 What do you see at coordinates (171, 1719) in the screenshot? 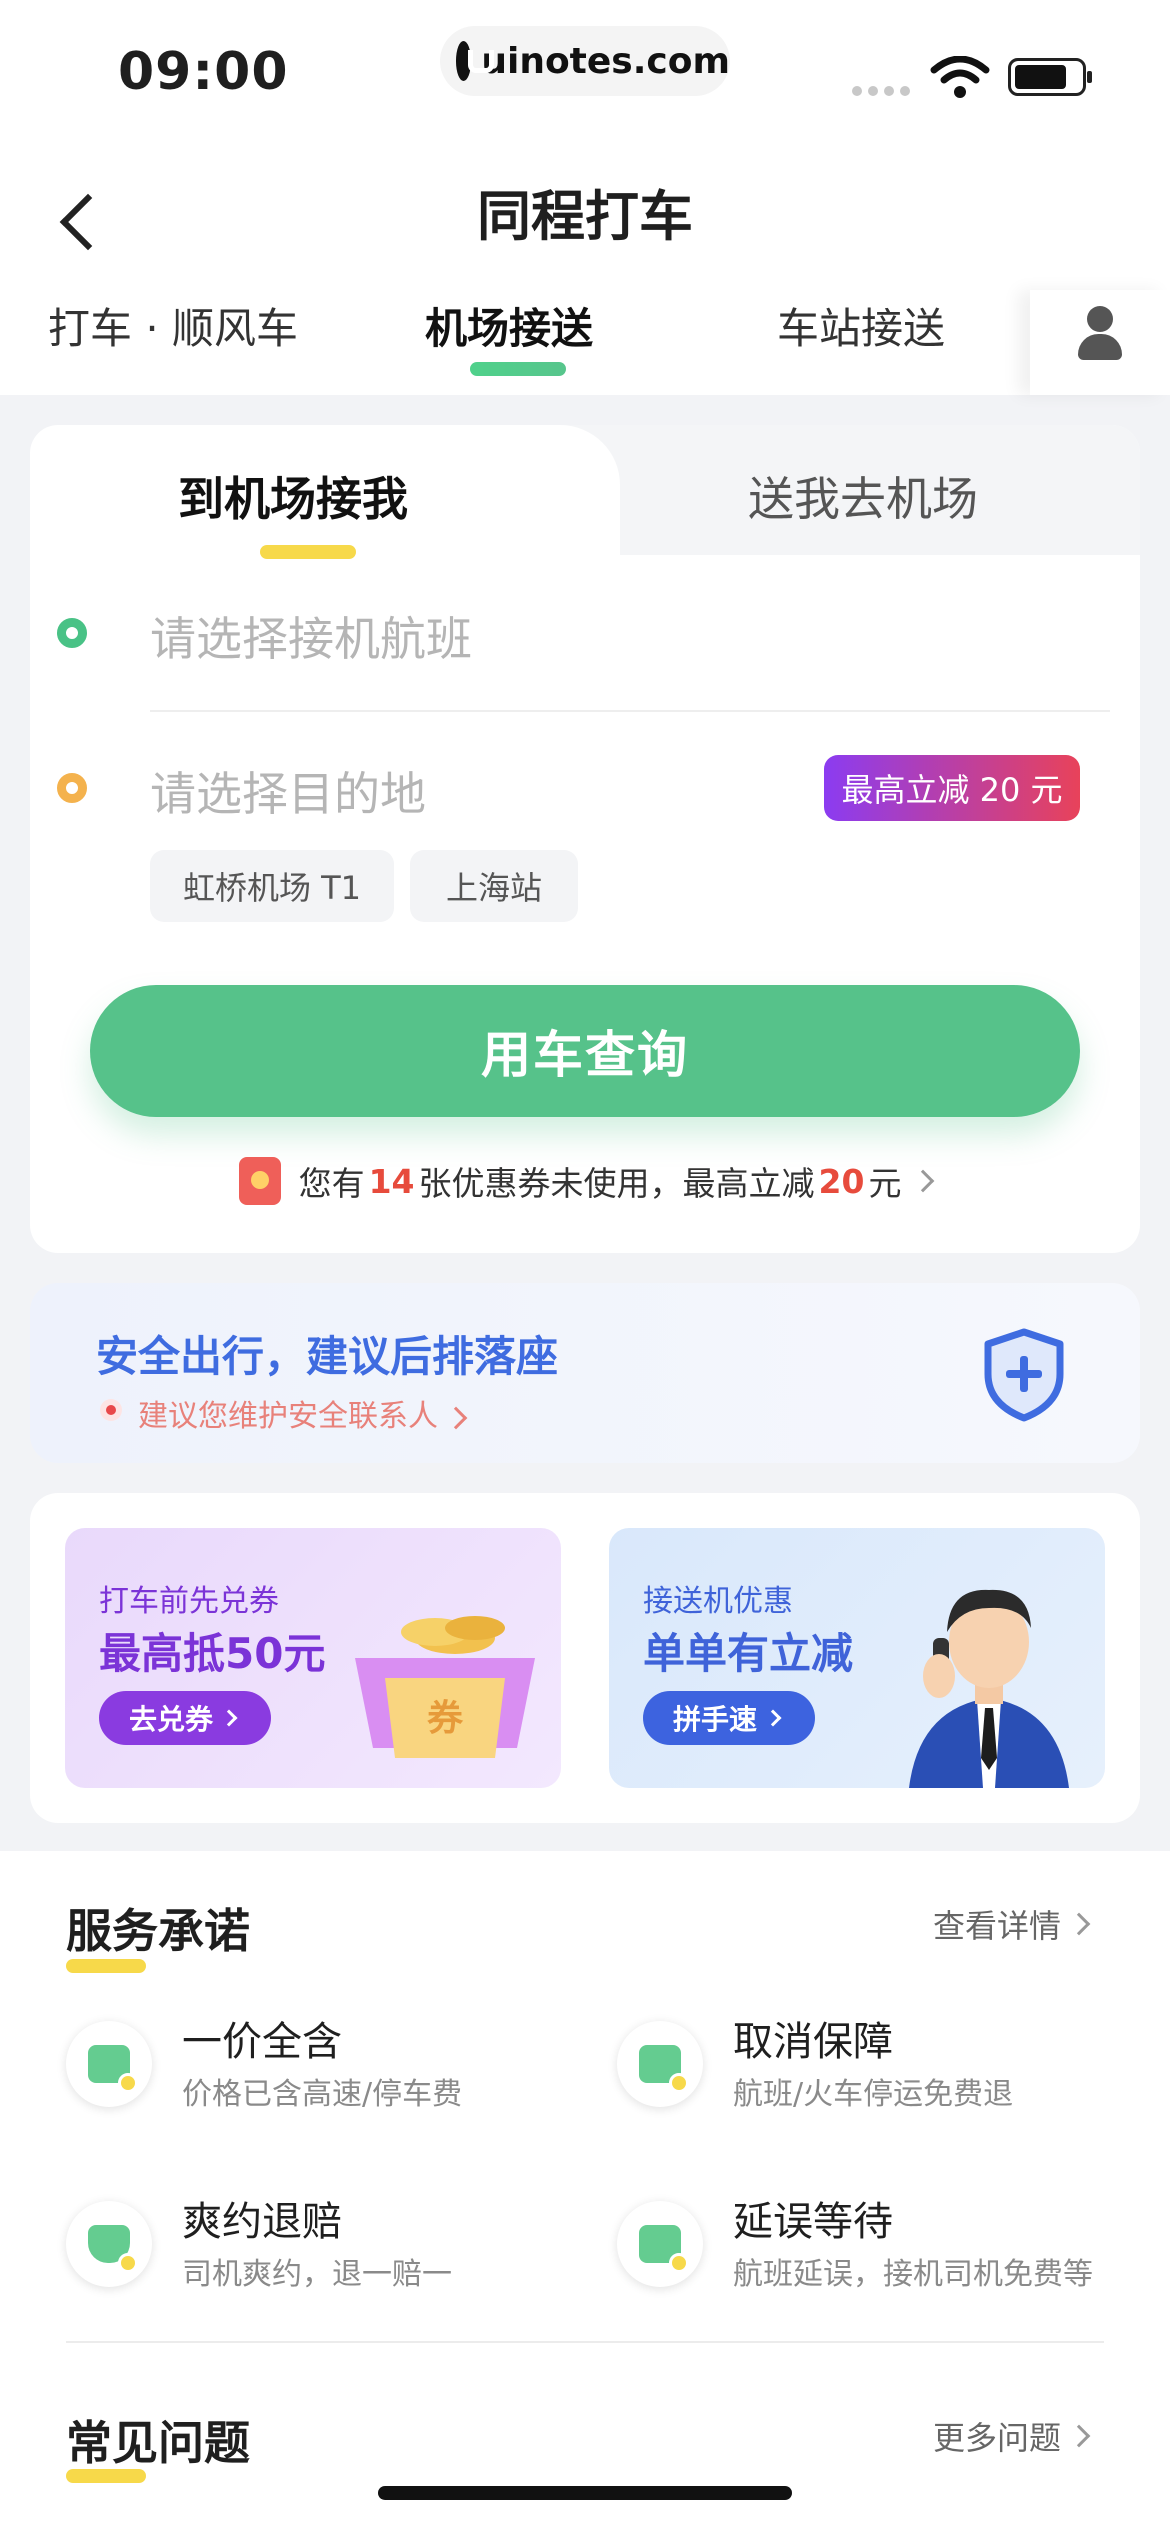
I see `button-label: 去兑券` at bounding box center [171, 1719].